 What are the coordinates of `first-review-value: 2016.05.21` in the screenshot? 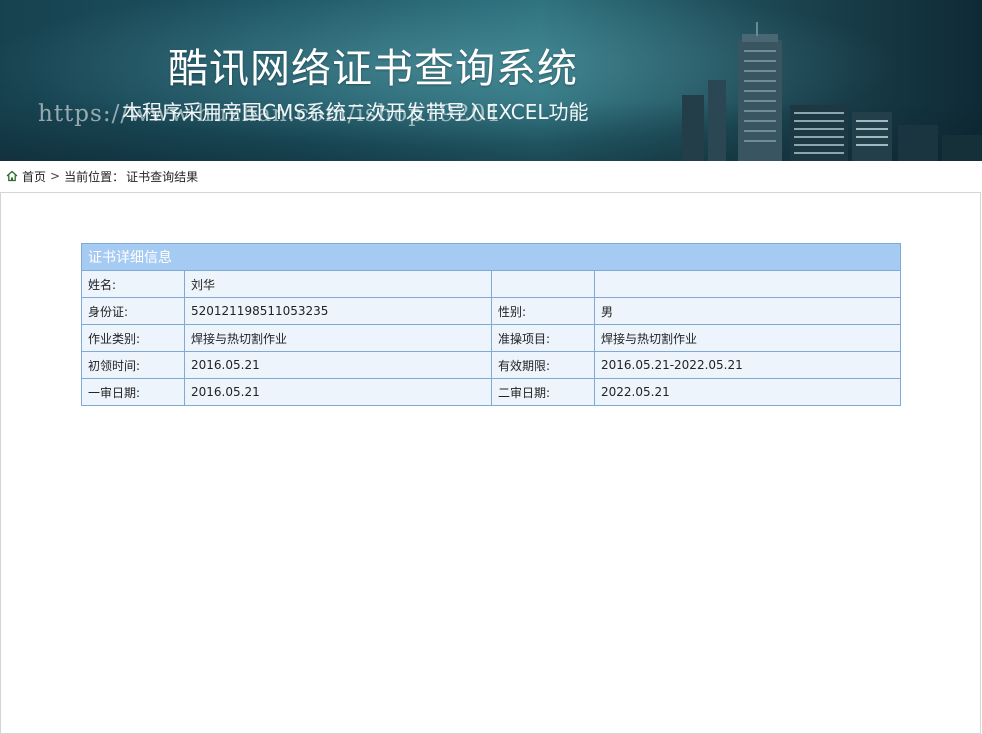 It's located at (338, 392).